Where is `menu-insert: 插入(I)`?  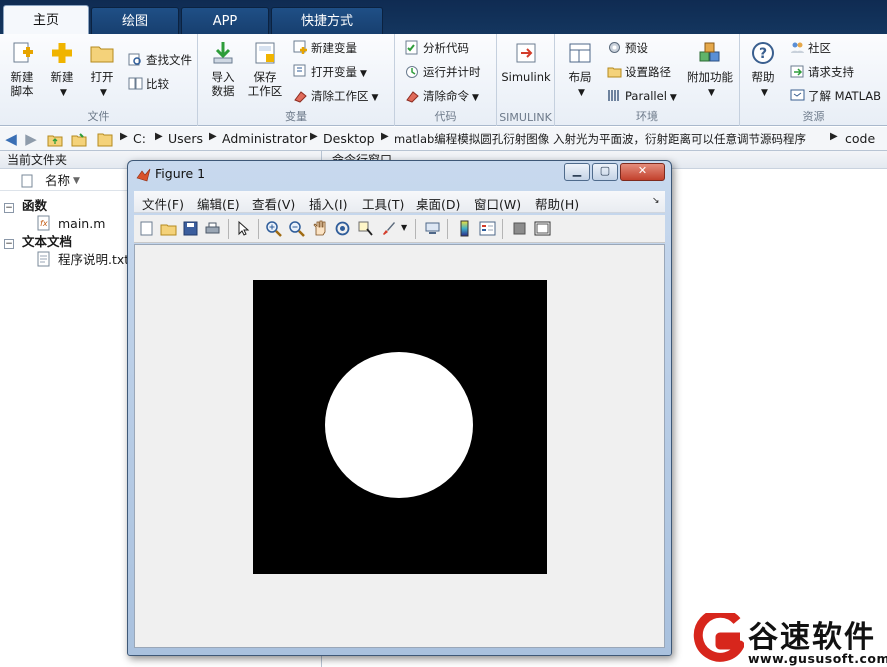
menu-insert: 插入(I) is located at coordinates (328, 203).